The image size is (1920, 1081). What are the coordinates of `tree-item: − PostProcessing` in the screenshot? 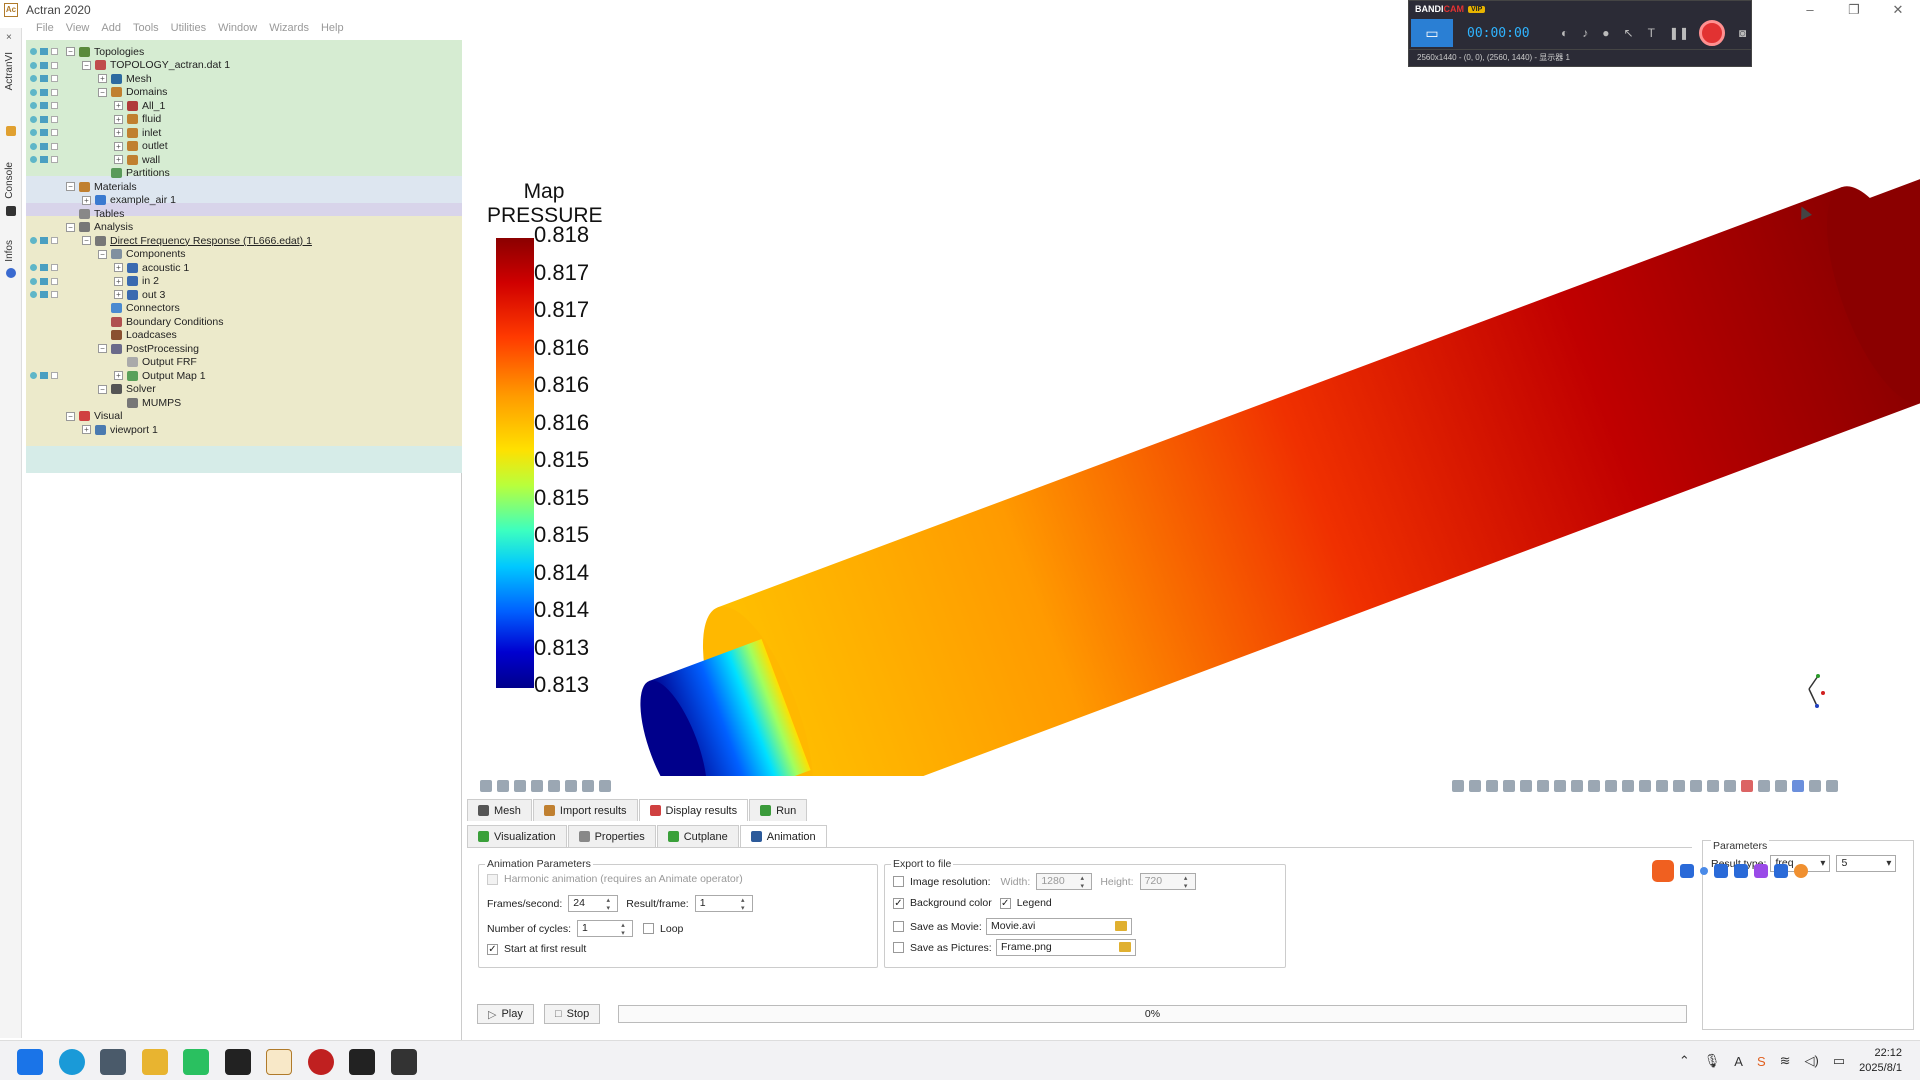 It's located at (148, 349).